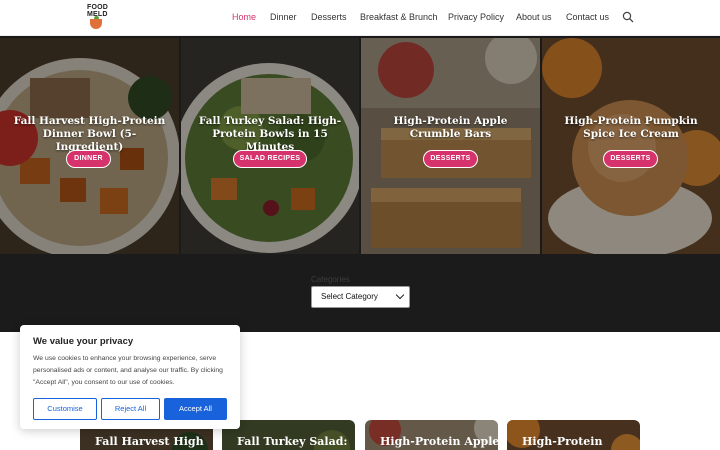 This screenshot has width=720, height=450. Describe the element at coordinates (65, 409) in the screenshot. I see `customise-button: Customise` at that location.